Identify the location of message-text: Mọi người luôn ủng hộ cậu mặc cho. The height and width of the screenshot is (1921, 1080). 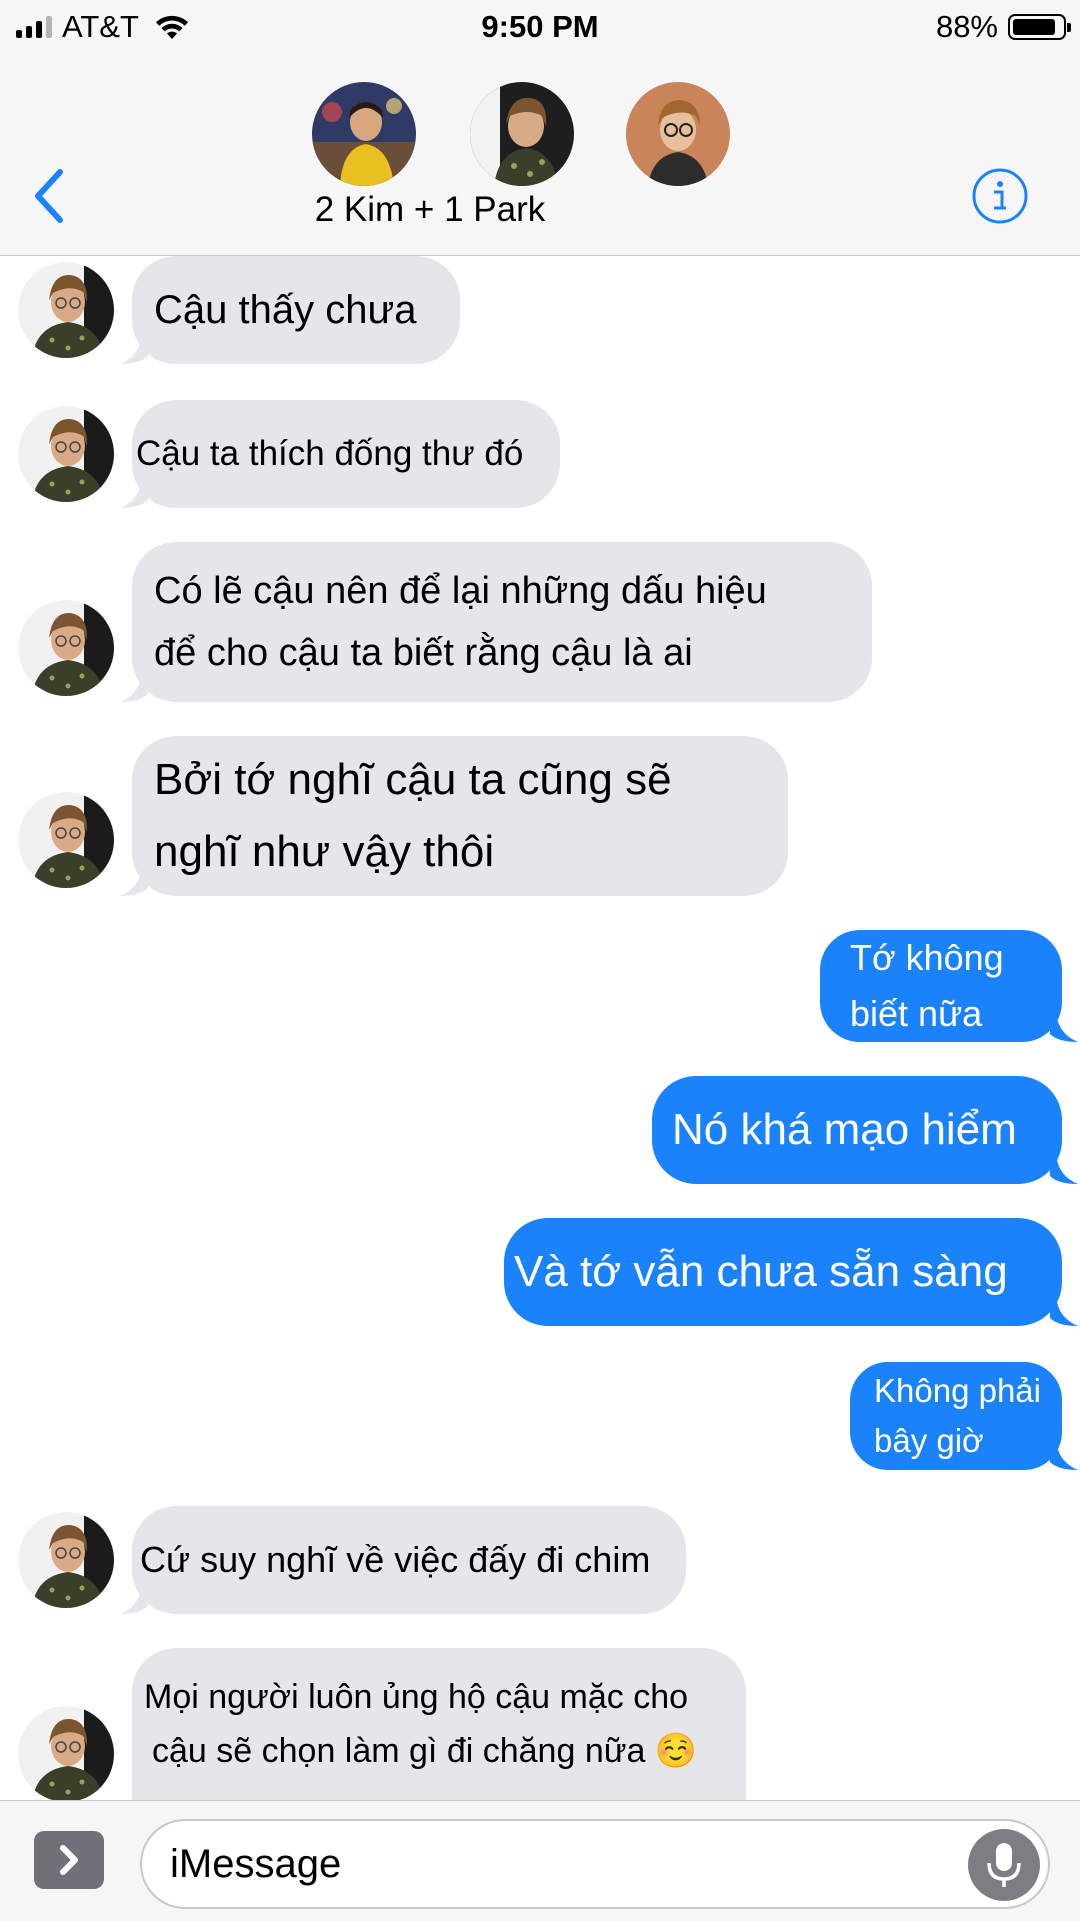
(416, 1697).